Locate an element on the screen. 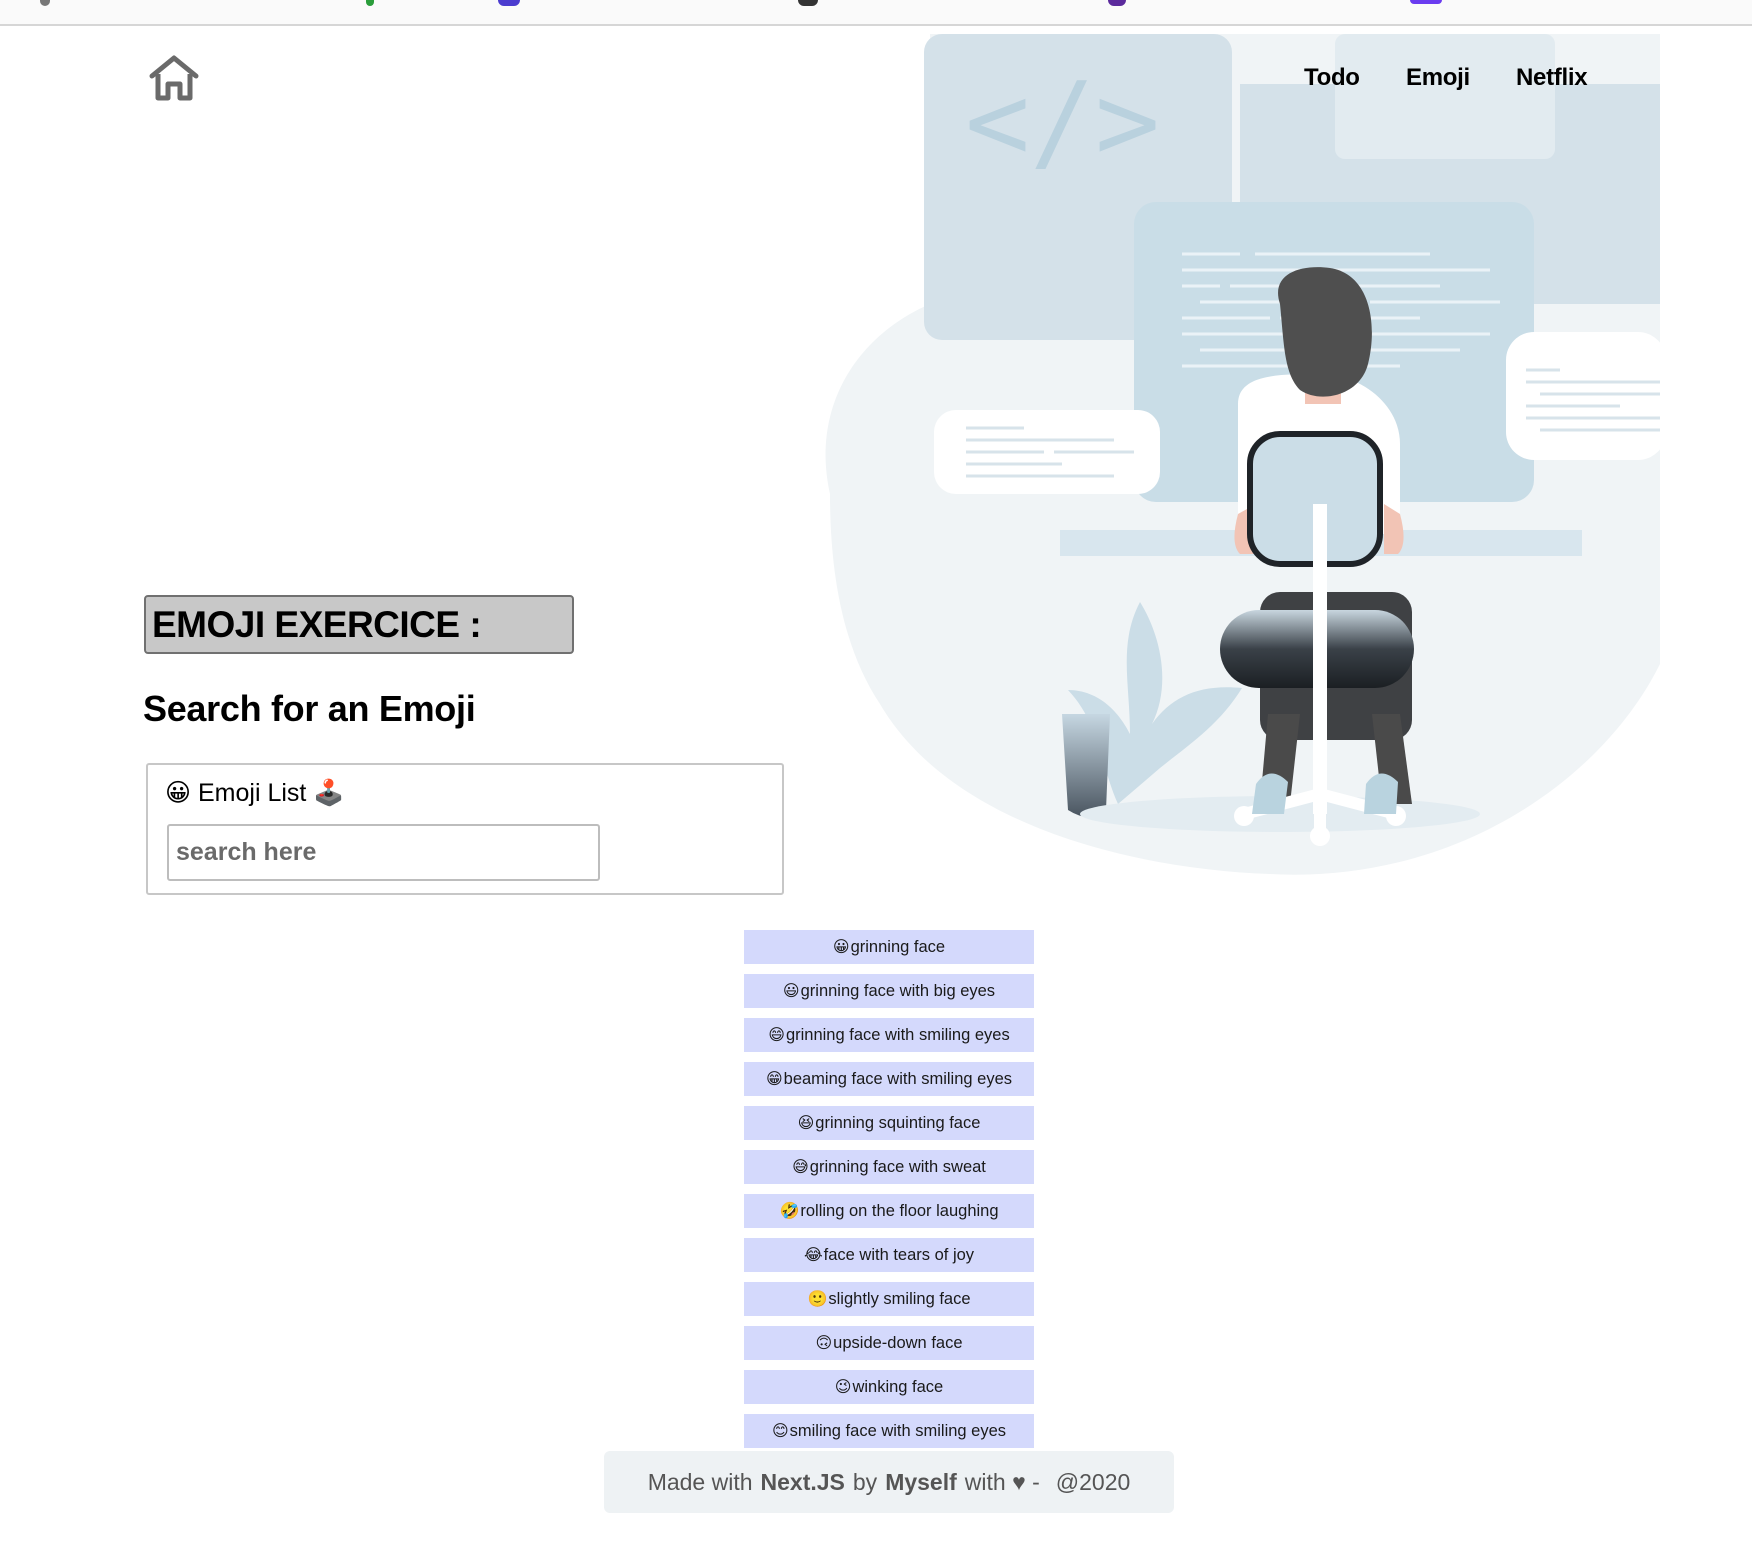 This screenshot has width=1752, height=1546. emoji-name: slightly smiling face is located at coordinates (899, 1298).